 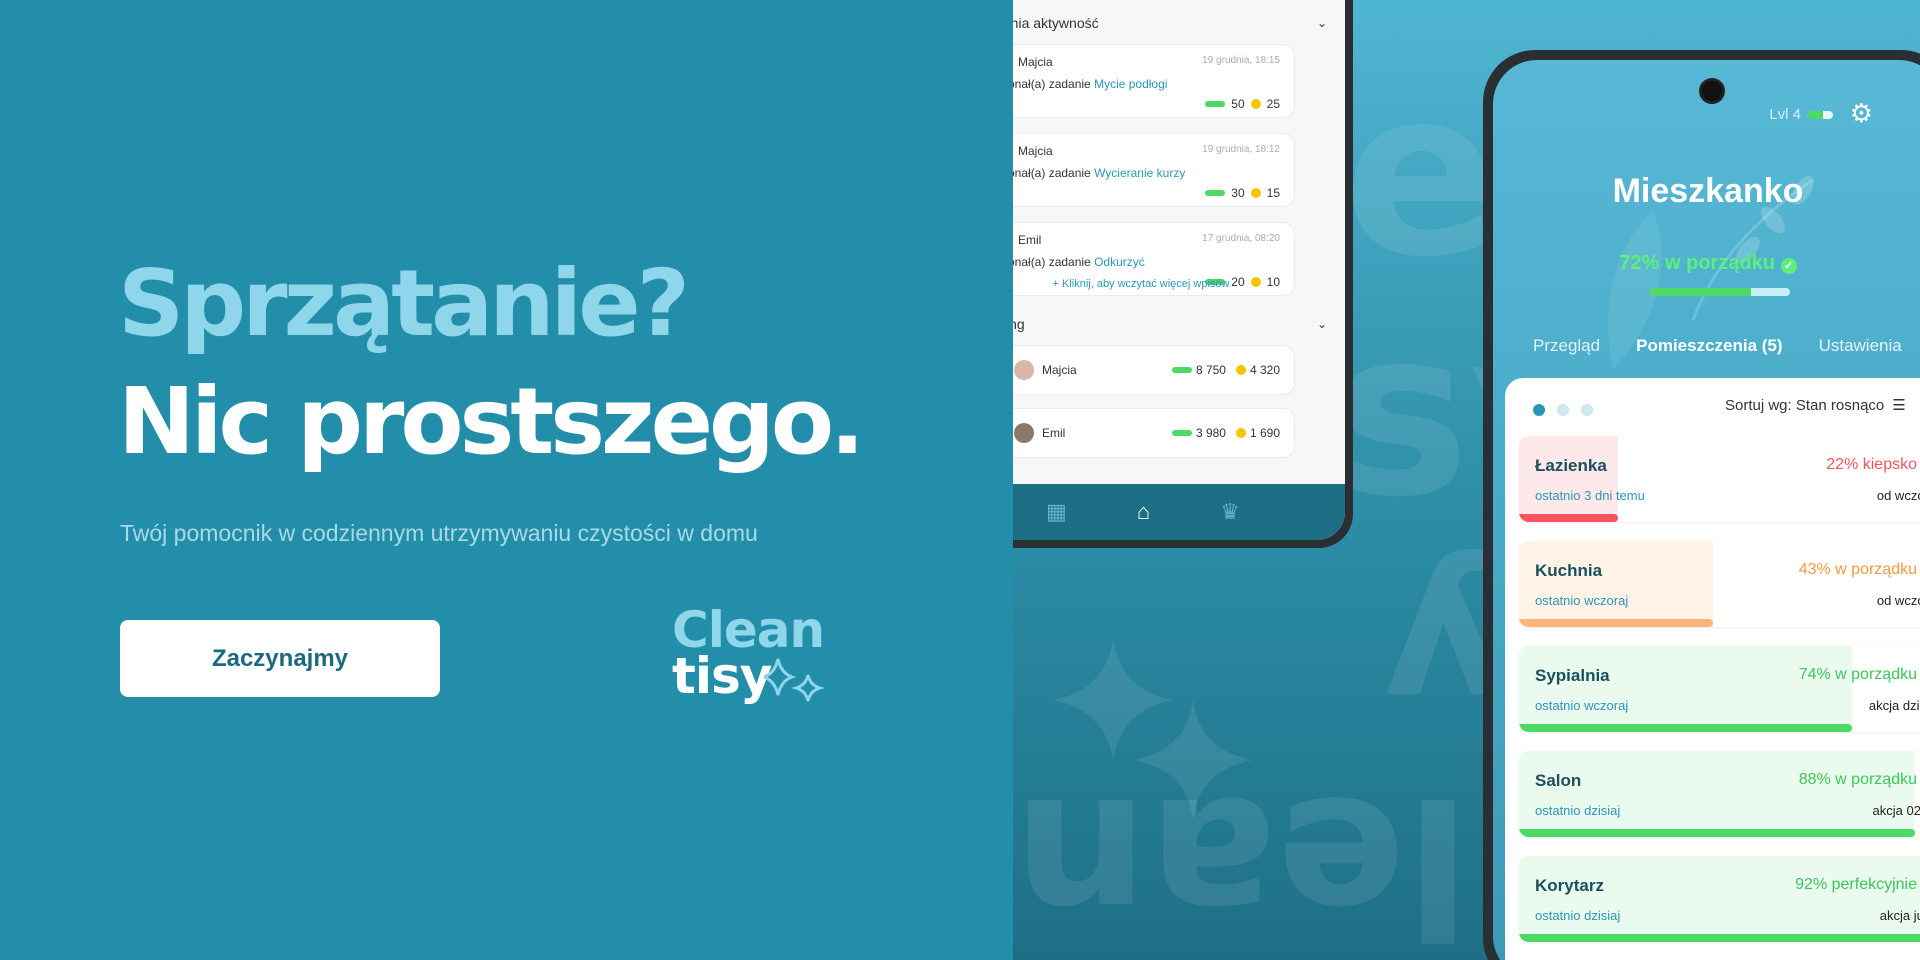 I want to click on room-next-action: akcja 02.01, so click(x=1896, y=810).